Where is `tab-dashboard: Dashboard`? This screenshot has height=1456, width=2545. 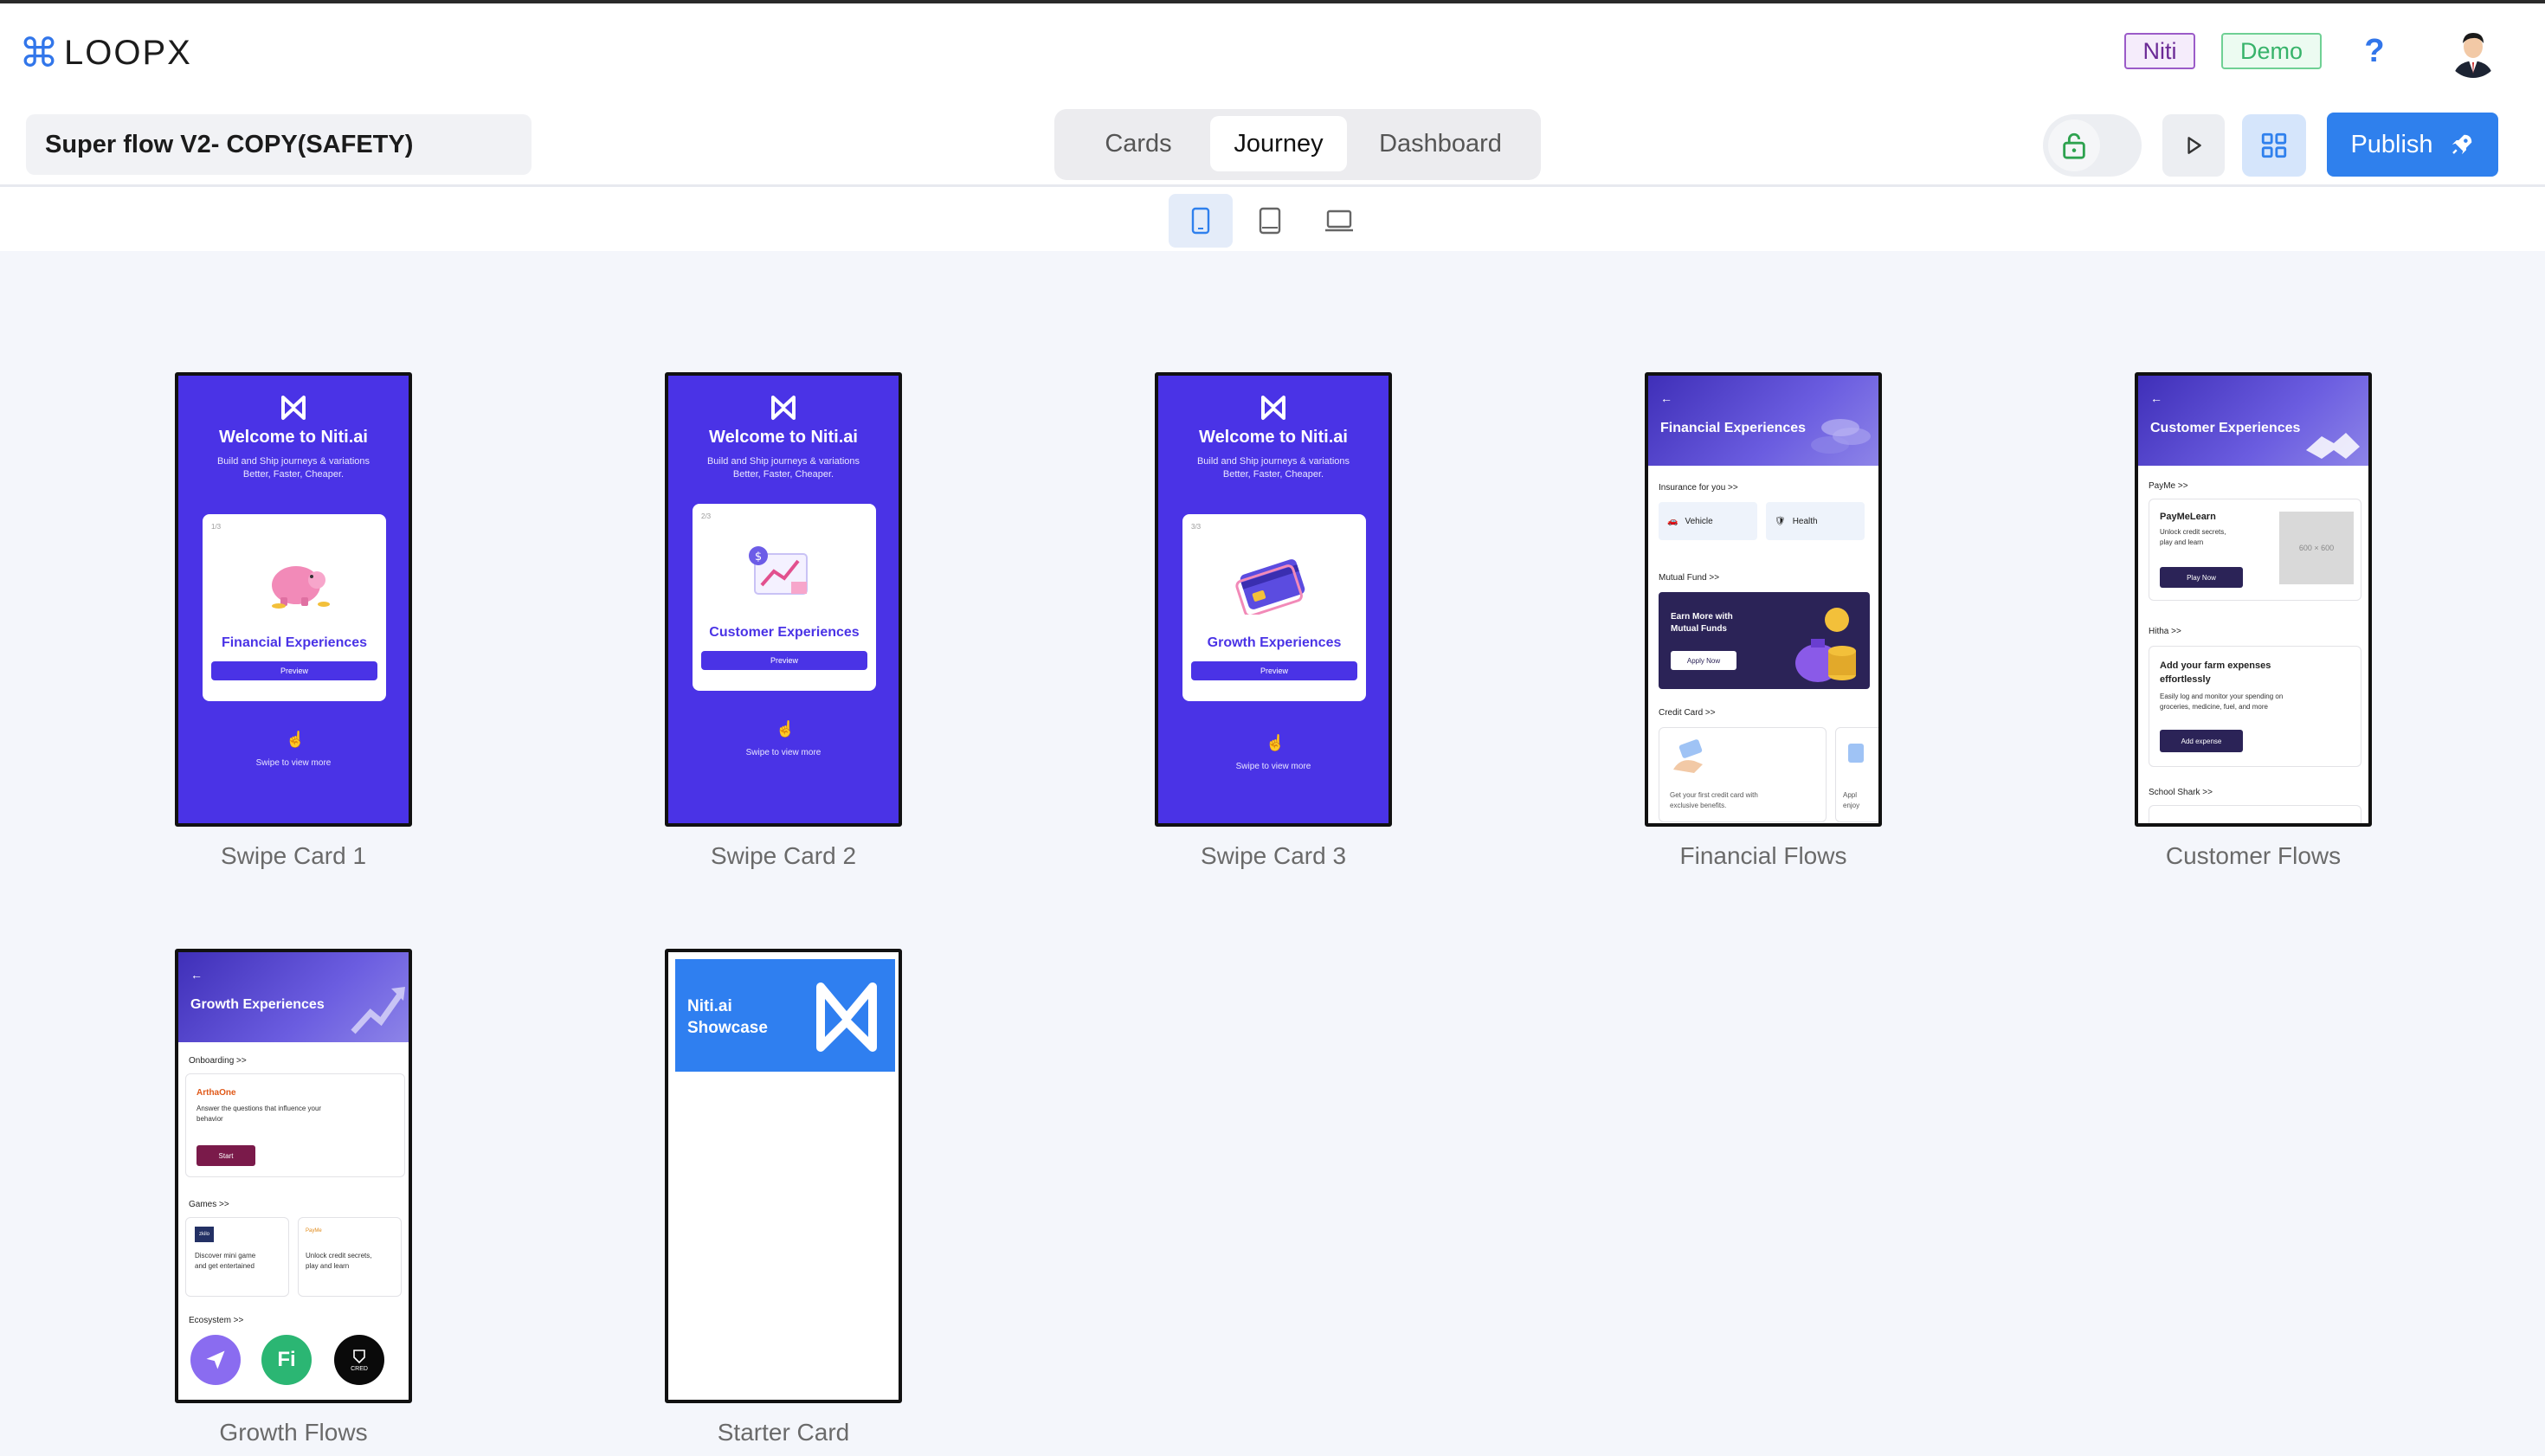
tab-dashboard: Dashboard is located at coordinates (1441, 143).